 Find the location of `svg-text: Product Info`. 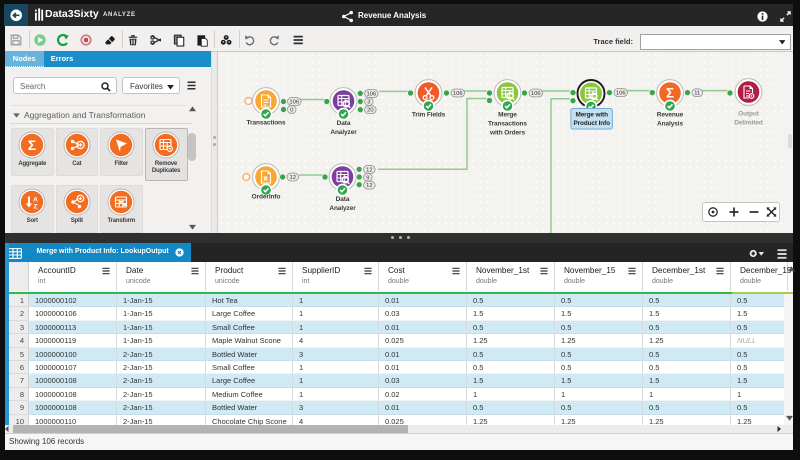

svg-text: Product Info is located at coordinates (591, 123).